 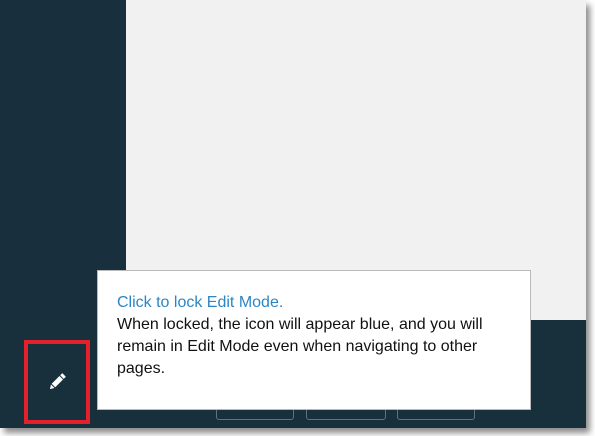 I want to click on edit-mode-button, so click(x=57, y=382).